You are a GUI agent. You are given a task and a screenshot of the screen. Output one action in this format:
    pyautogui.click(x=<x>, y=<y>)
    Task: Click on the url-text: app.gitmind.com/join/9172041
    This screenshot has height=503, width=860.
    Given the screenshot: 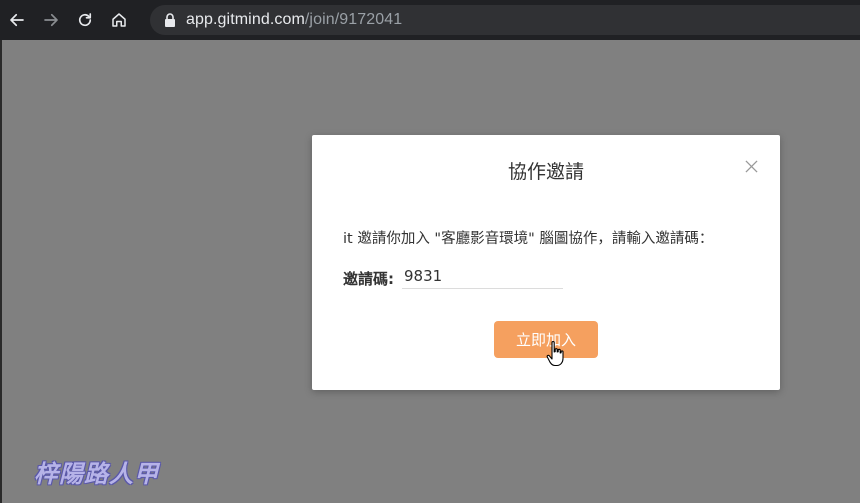 What is the action you would take?
    pyautogui.click(x=294, y=20)
    